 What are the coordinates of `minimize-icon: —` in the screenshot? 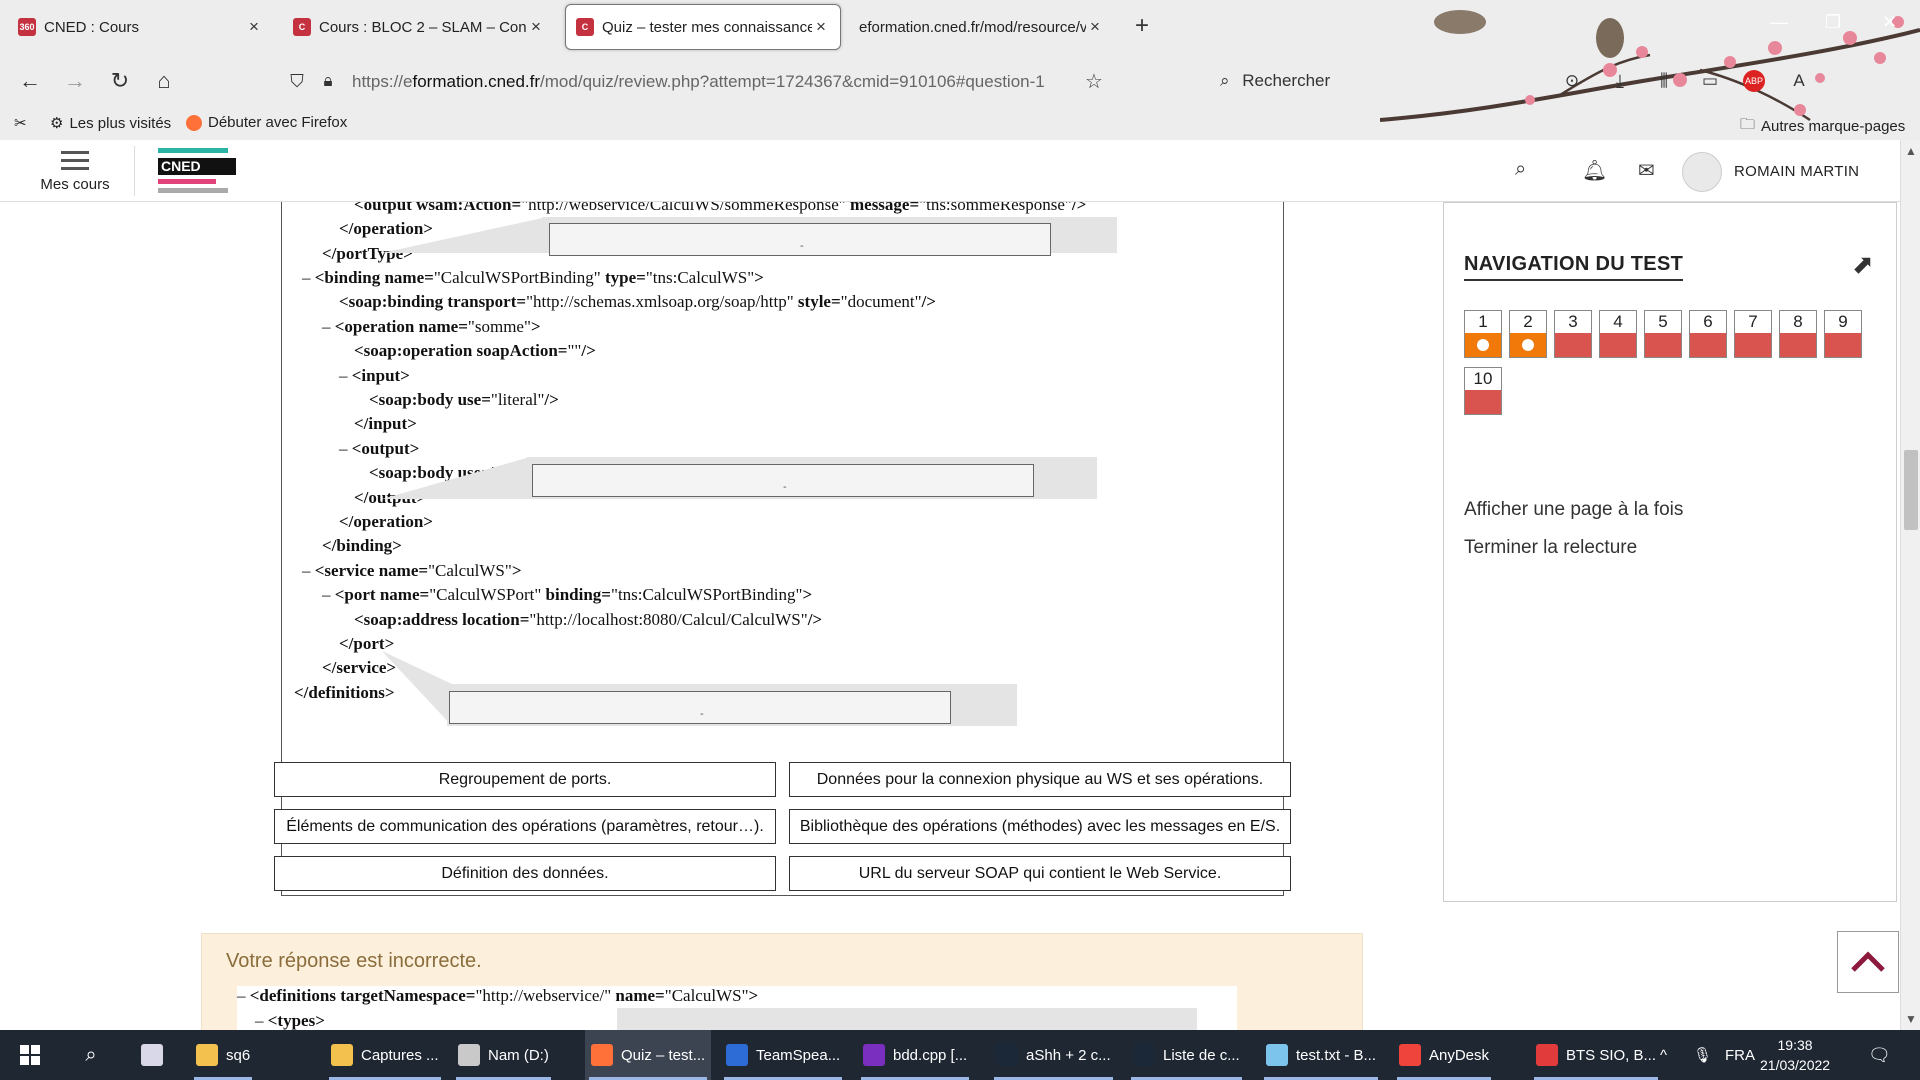 It's located at (1779, 22).